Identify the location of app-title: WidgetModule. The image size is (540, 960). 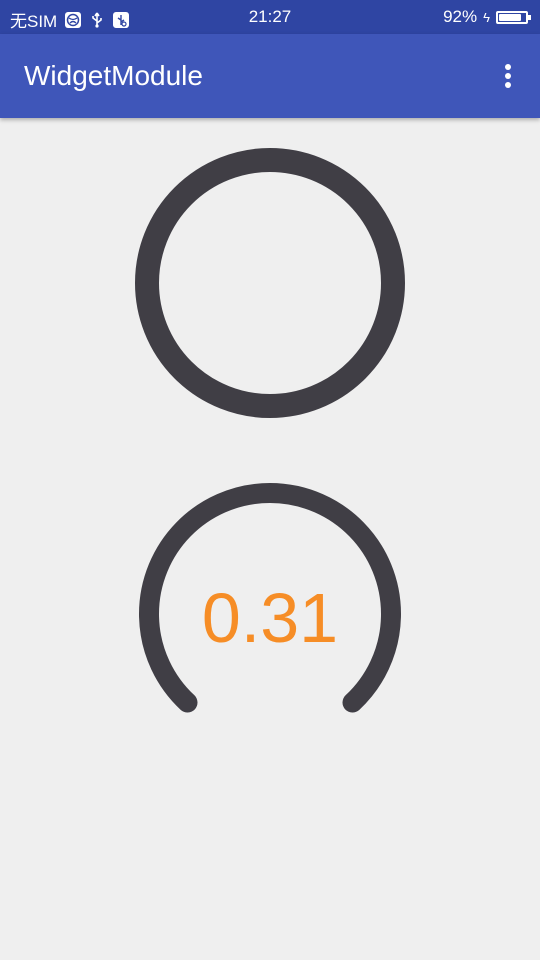
(113, 75).